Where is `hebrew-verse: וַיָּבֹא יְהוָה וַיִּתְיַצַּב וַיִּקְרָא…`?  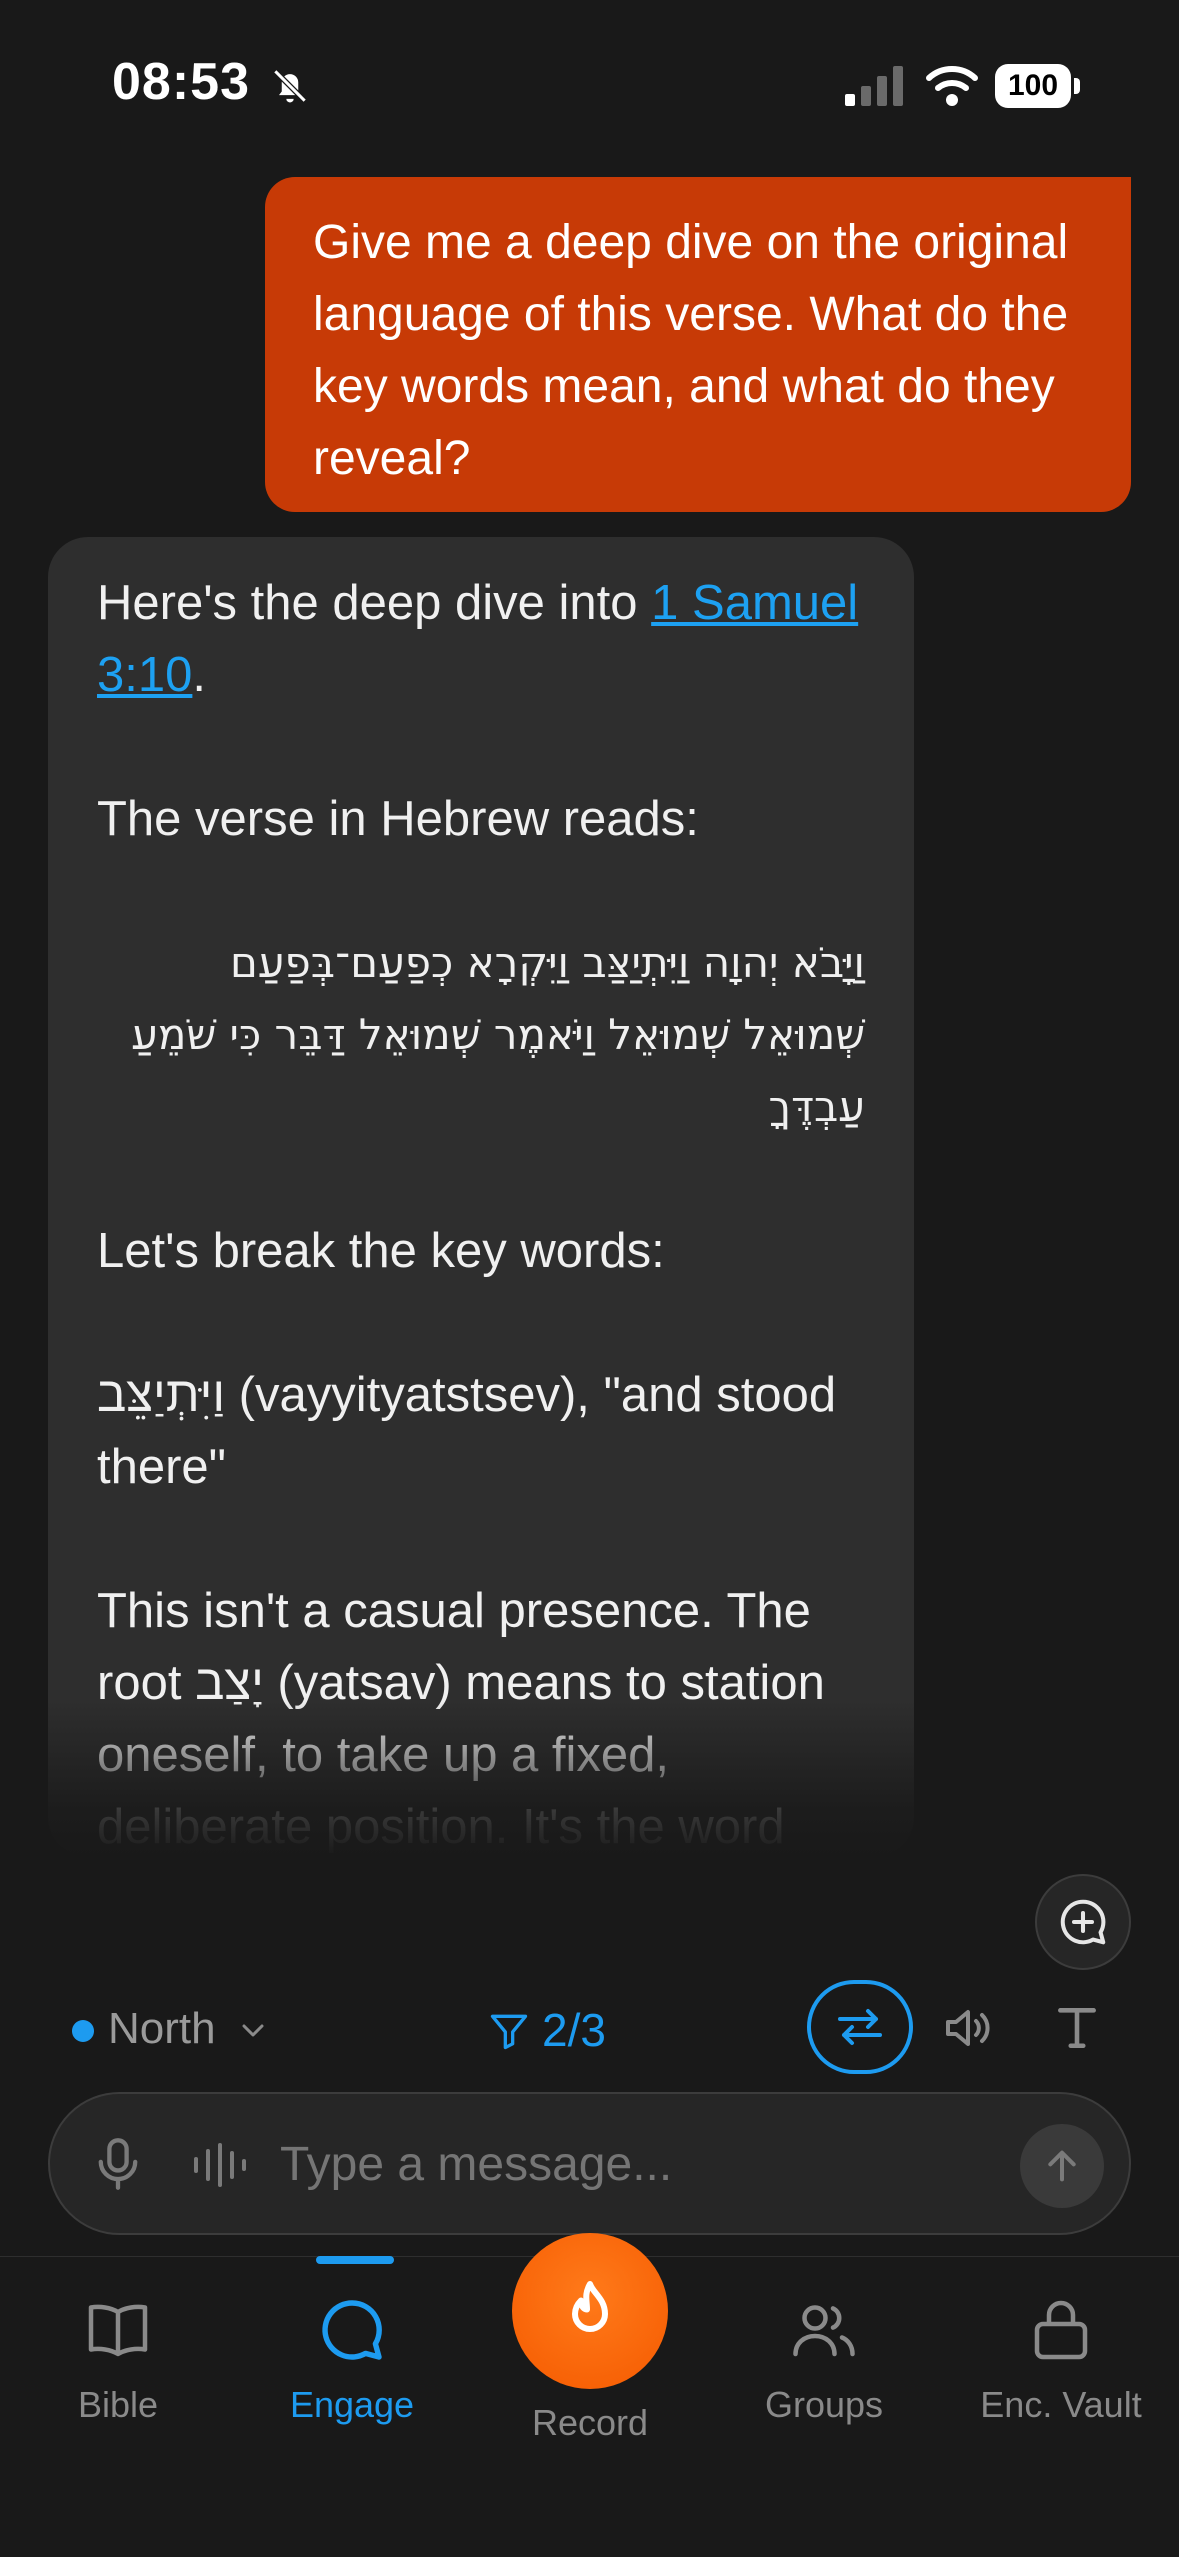
hebrew-verse: וַיָּבֹא יְהוָה וַיִּתְיַצַּב וַיִּקְרָא… is located at coordinates (498, 1034).